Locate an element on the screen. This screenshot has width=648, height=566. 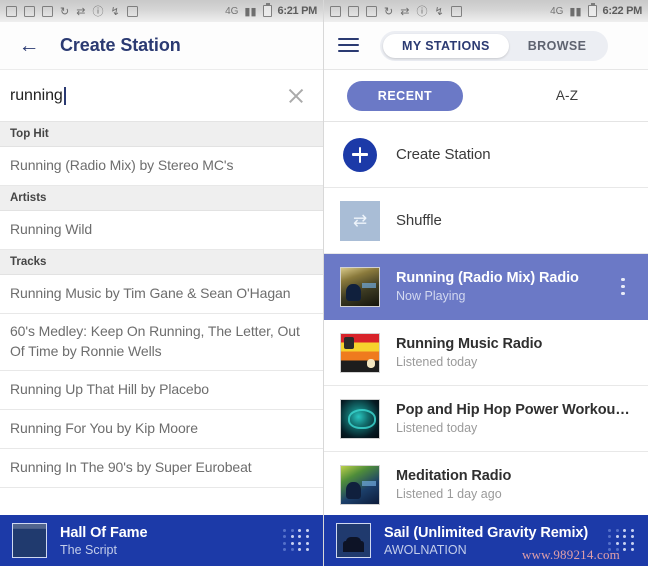
list-item-station: Running (Radio Mix) Radio Now Playing is located at coordinates (486, 287).